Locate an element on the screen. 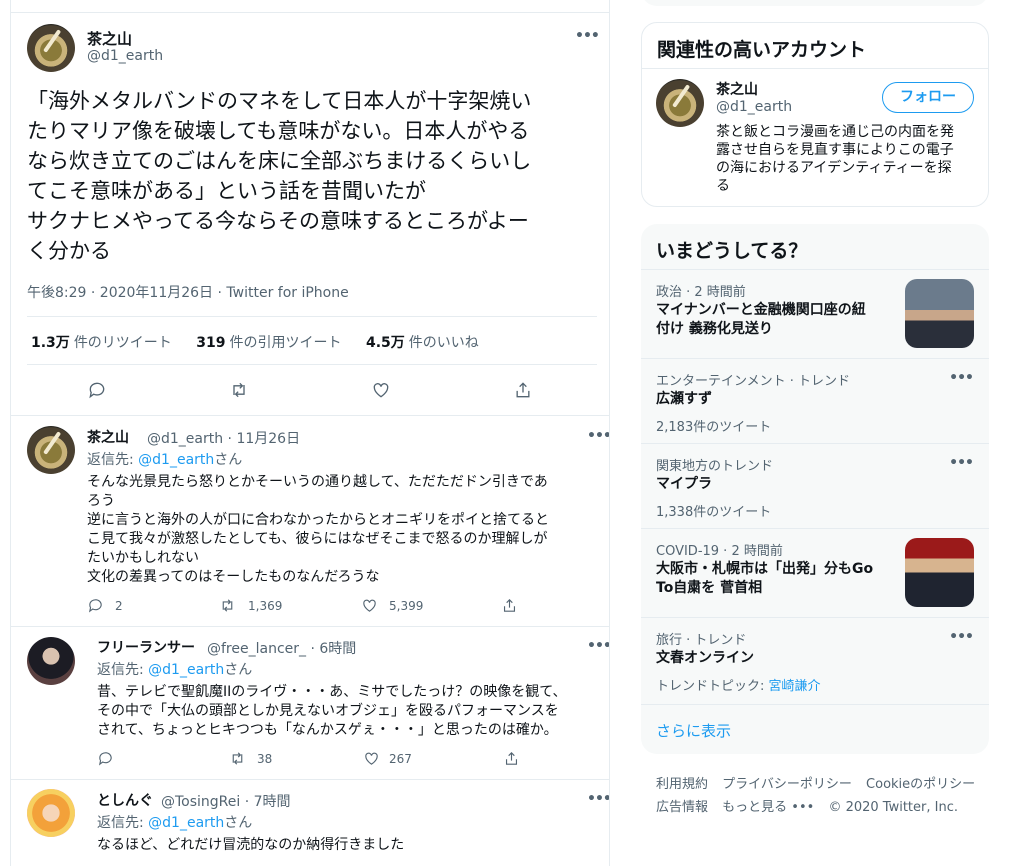  reply-author-name: フリーランサー is located at coordinates (146, 647).